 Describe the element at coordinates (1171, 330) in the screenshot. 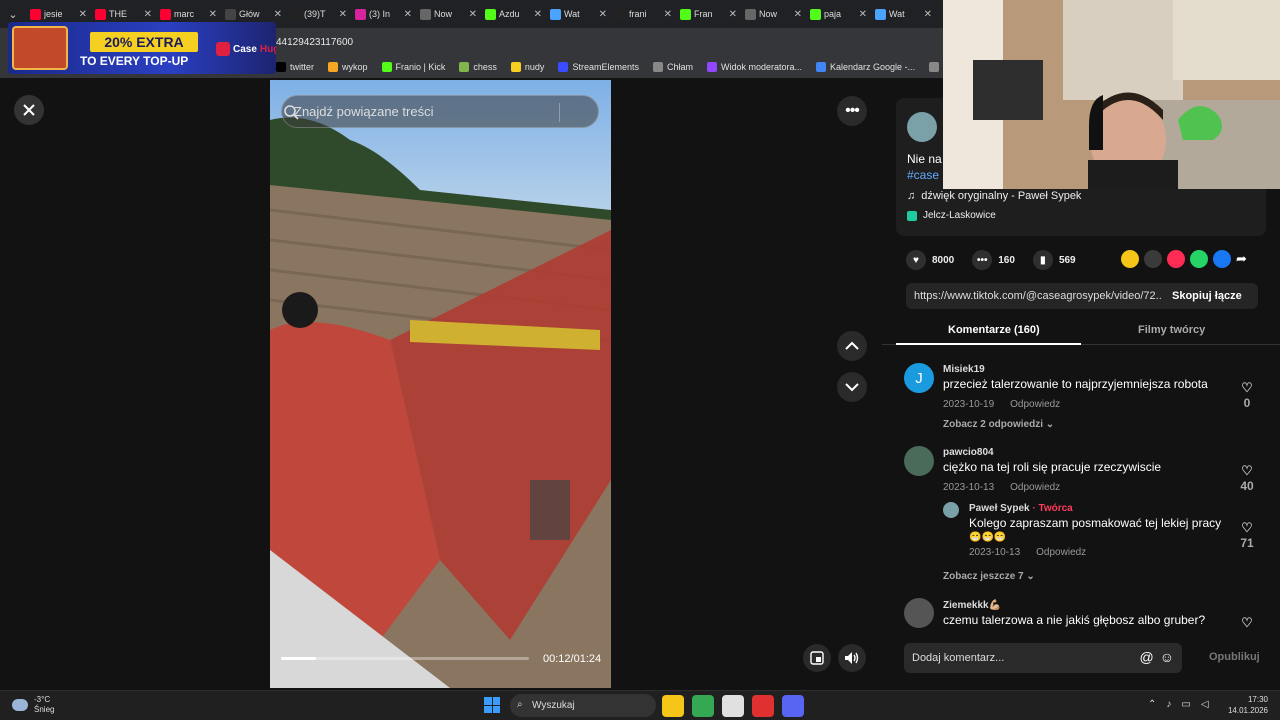

I see `tab-creator-videos: Filmy twórcy` at that location.